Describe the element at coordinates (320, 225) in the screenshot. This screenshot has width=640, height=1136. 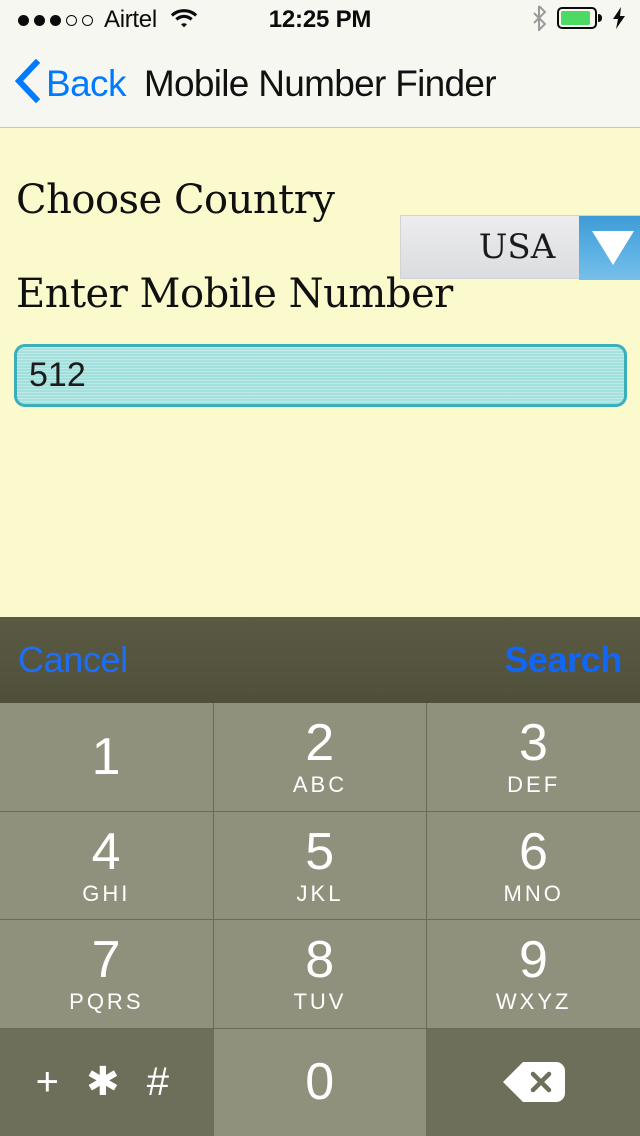
I see `country-row: Choose Country USA` at that location.